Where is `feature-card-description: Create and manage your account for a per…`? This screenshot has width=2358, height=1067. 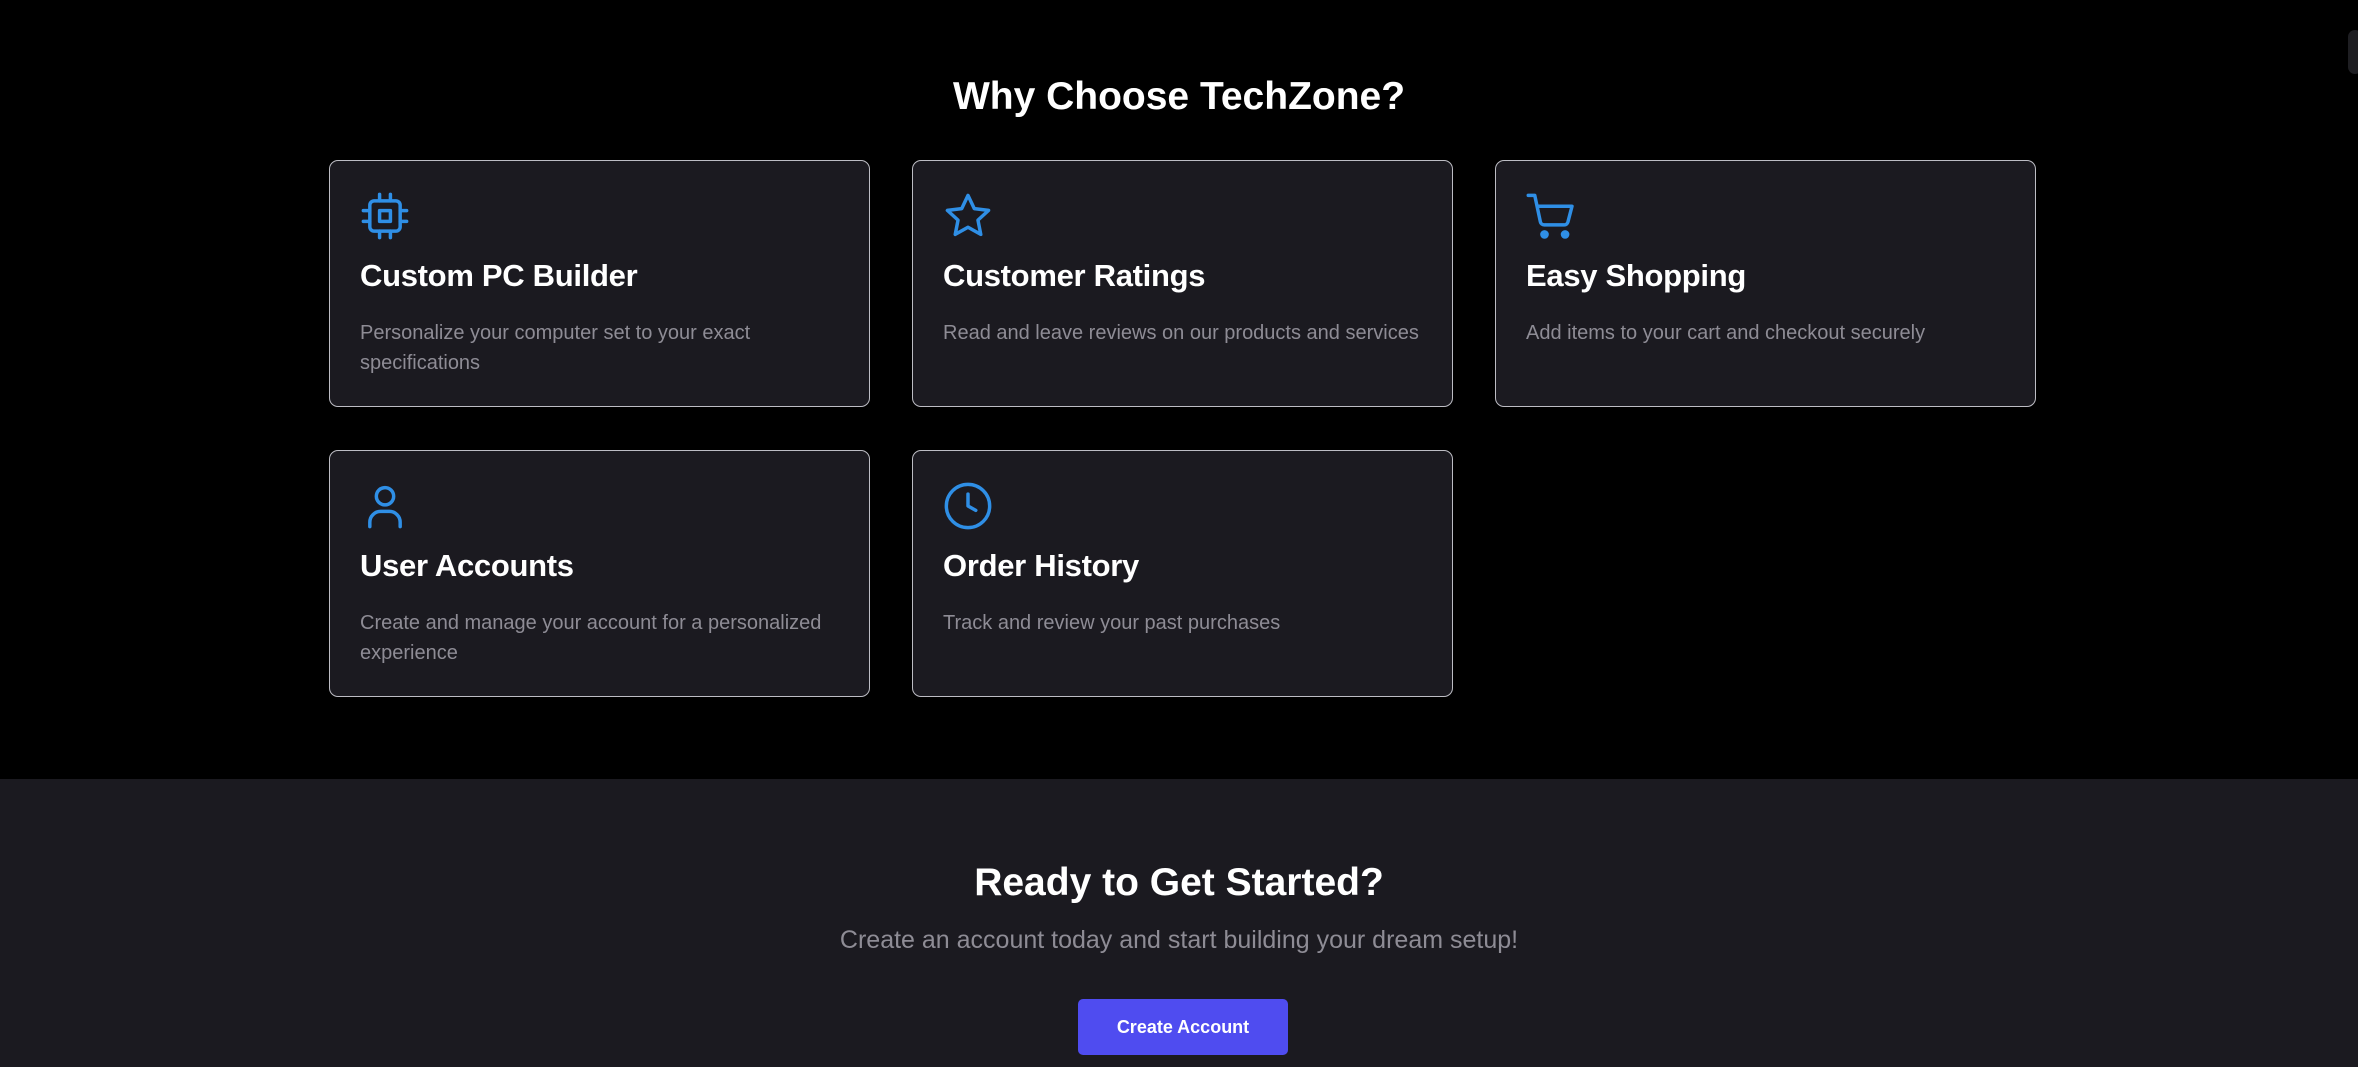
feature-card-description: Create and manage your account for a per… is located at coordinates (591, 638).